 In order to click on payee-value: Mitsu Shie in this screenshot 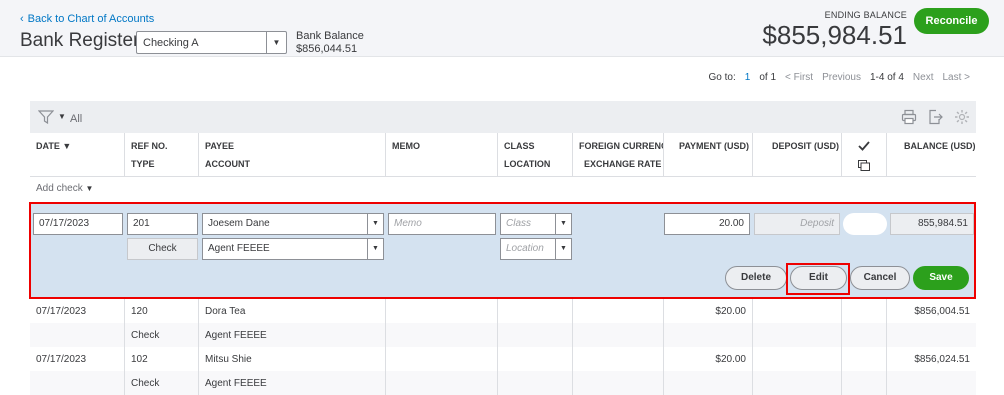, I will do `click(228, 359)`.